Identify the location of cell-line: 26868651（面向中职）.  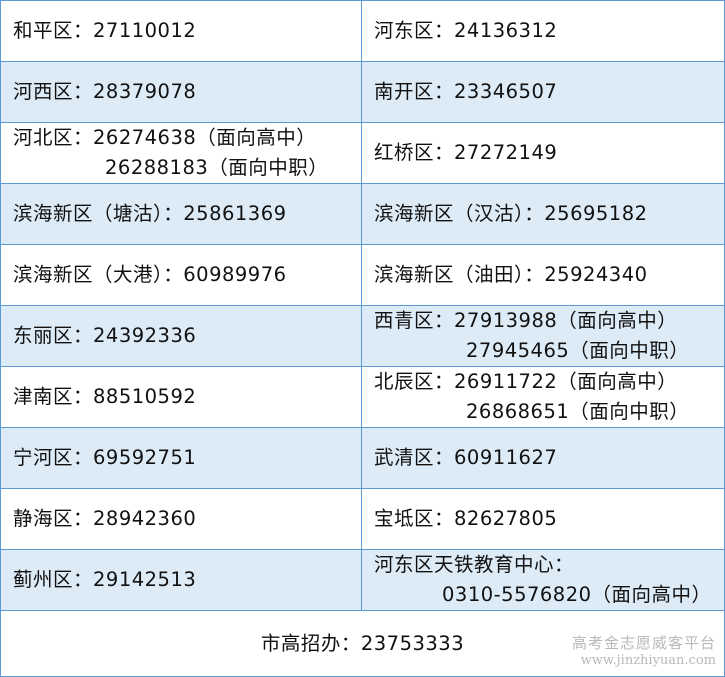
(578, 411).